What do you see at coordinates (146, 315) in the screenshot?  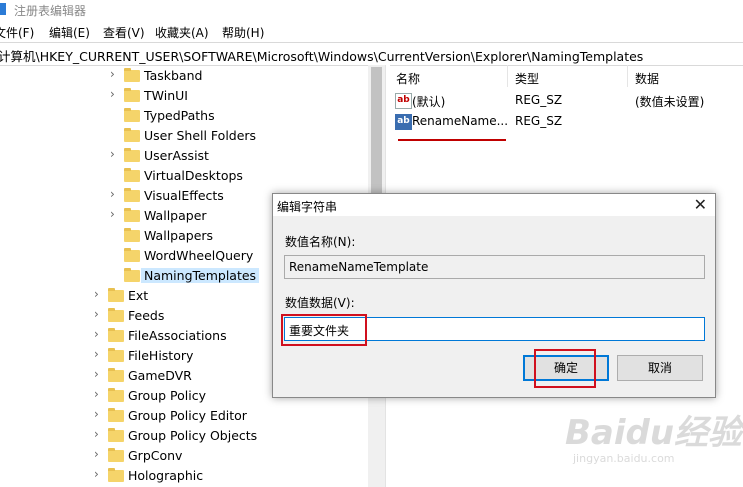 I see `tree-item-label: Feeds` at bounding box center [146, 315].